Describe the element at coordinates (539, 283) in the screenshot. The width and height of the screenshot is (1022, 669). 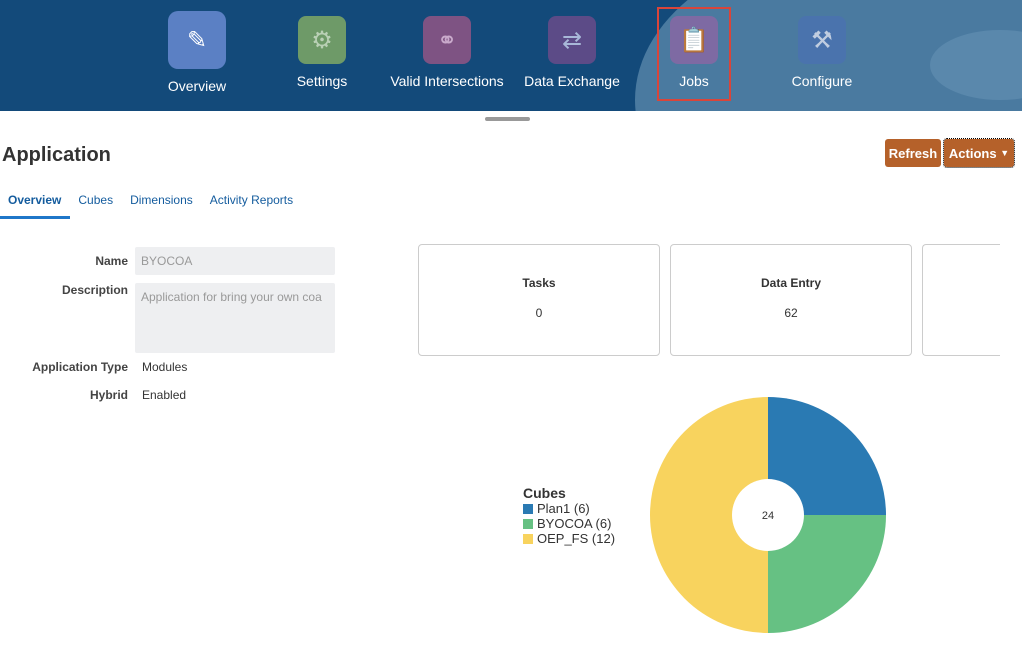
I see `card-title: Tasks` at that location.